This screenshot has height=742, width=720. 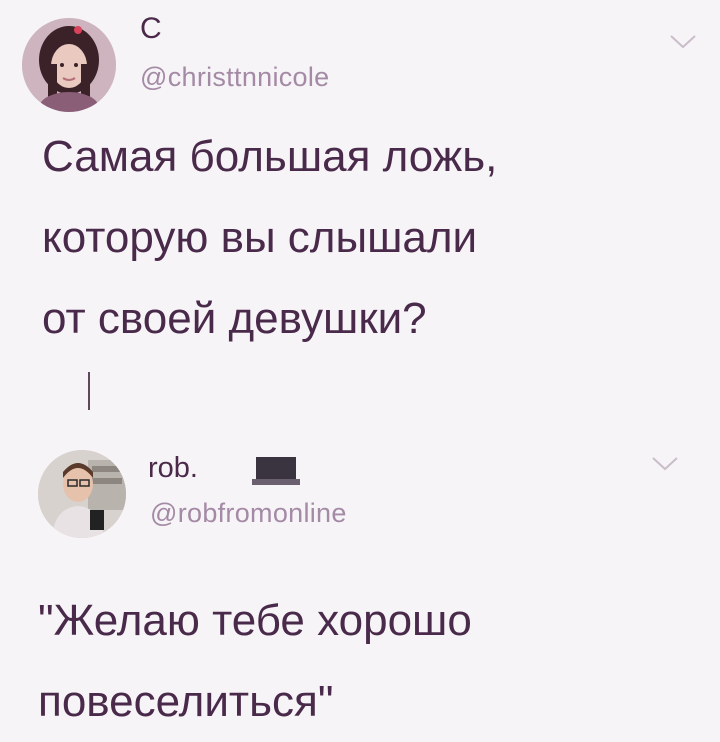 I want to click on user-handle: @christtnnicole, so click(x=234, y=77).